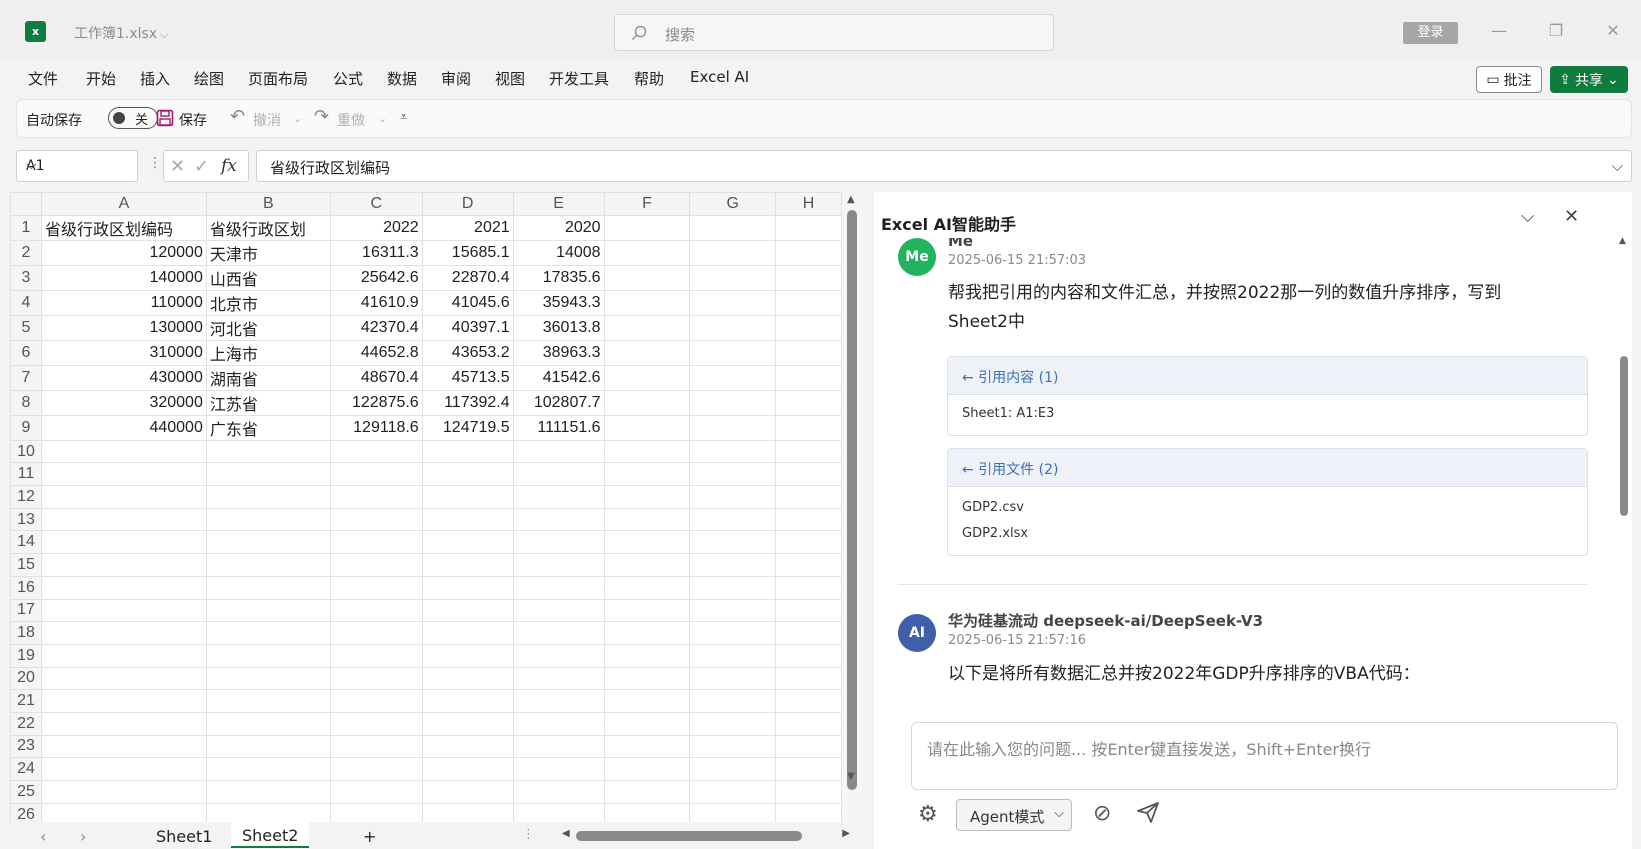 The height and width of the screenshot is (849, 1641). Describe the element at coordinates (944, 166) in the screenshot. I see `formula-input: 省级行政区划编码 ⌵` at that location.